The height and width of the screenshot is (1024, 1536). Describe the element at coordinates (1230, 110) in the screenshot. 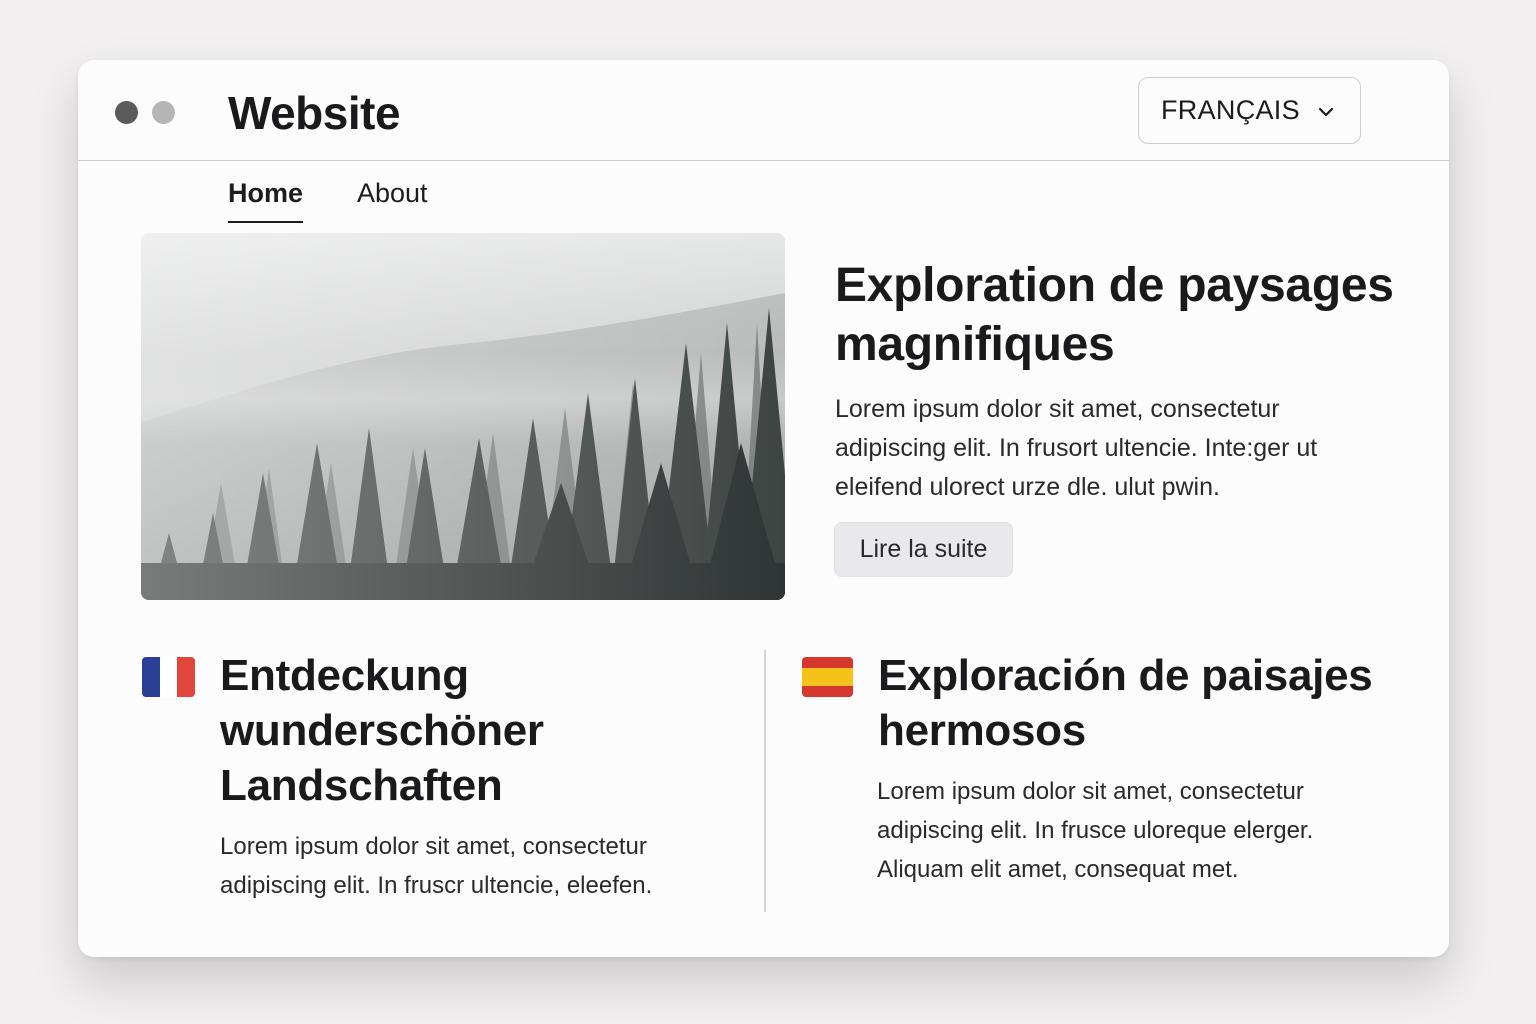

I see `language-select-value: FRANÇAIS` at that location.